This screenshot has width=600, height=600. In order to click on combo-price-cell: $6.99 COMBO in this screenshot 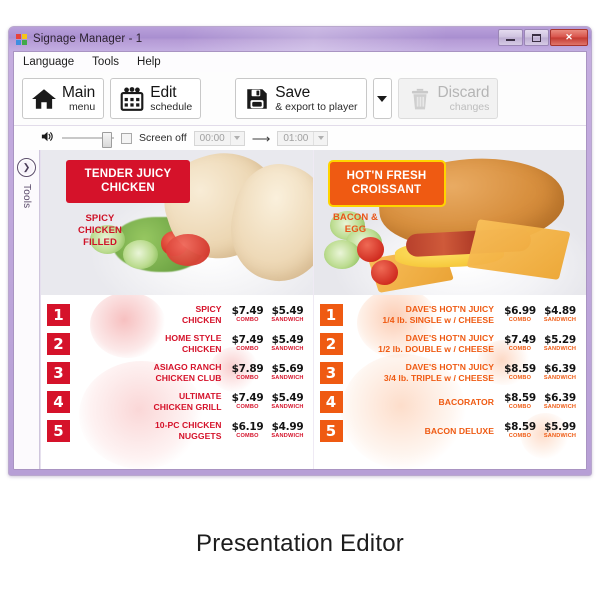, I will do `click(520, 315)`.